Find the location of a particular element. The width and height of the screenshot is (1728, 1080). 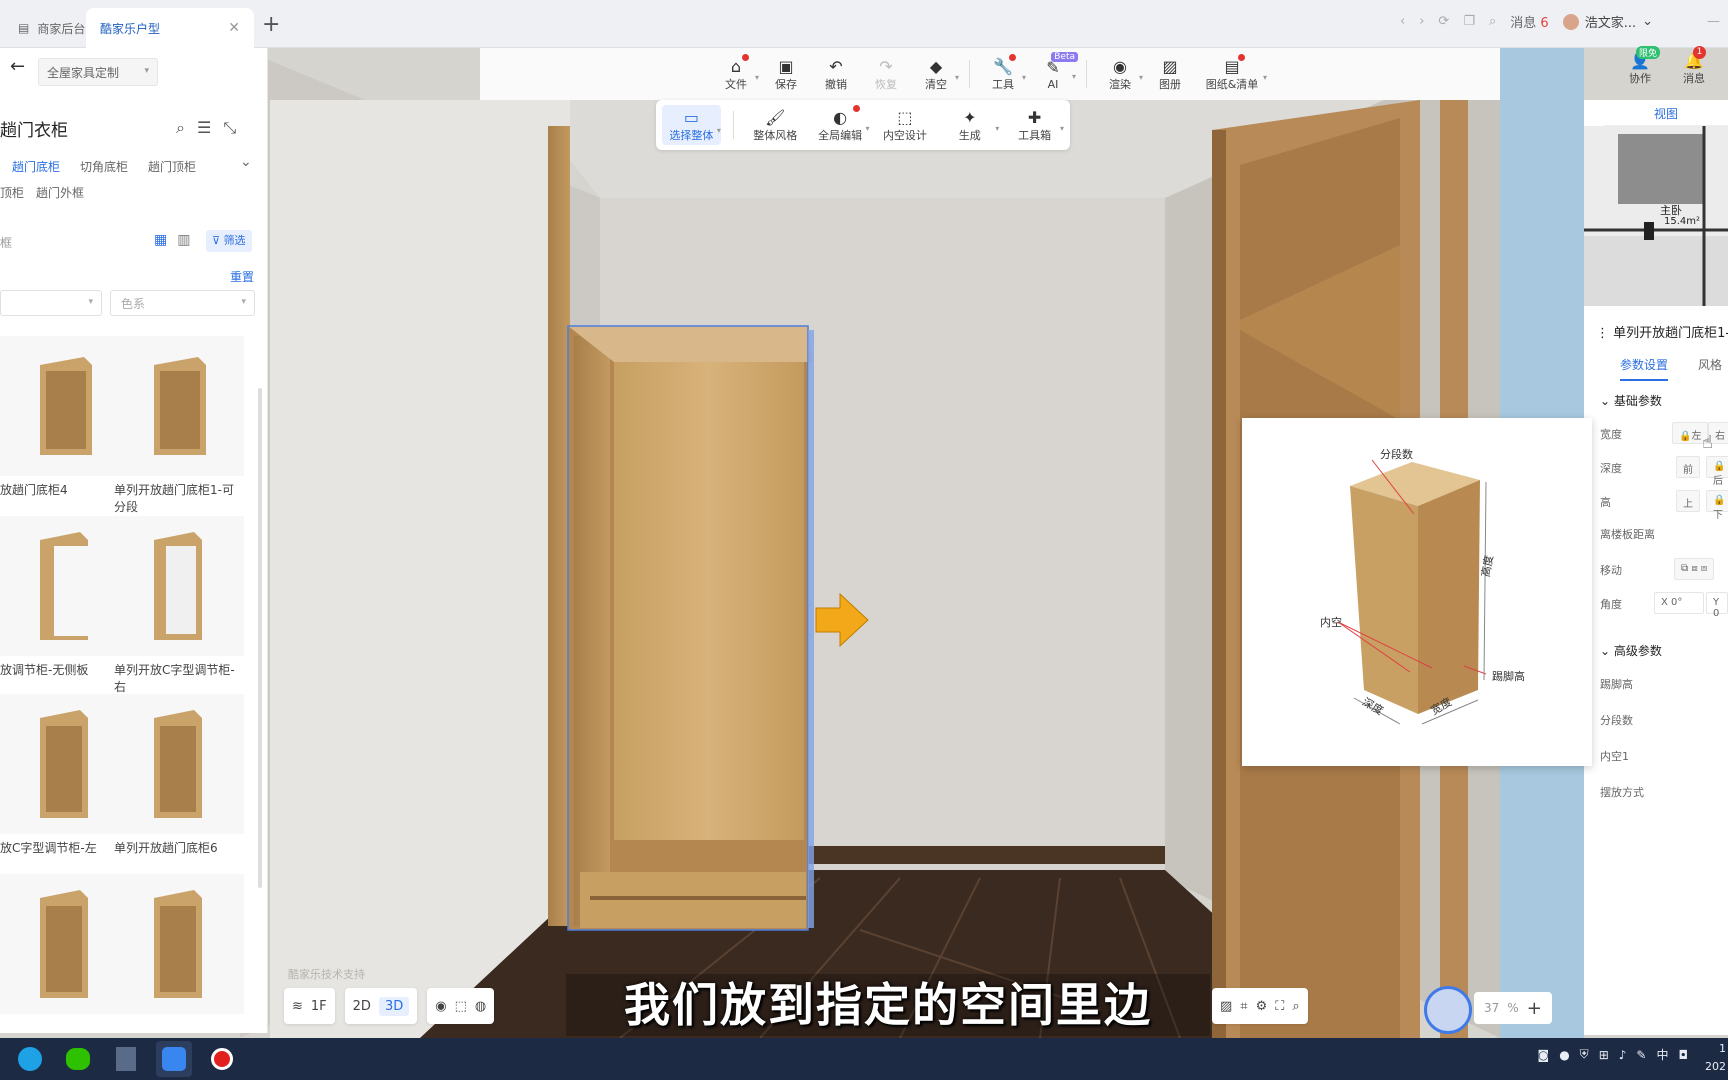

angle-y-input: Y 0 is located at coordinates (1717, 605).